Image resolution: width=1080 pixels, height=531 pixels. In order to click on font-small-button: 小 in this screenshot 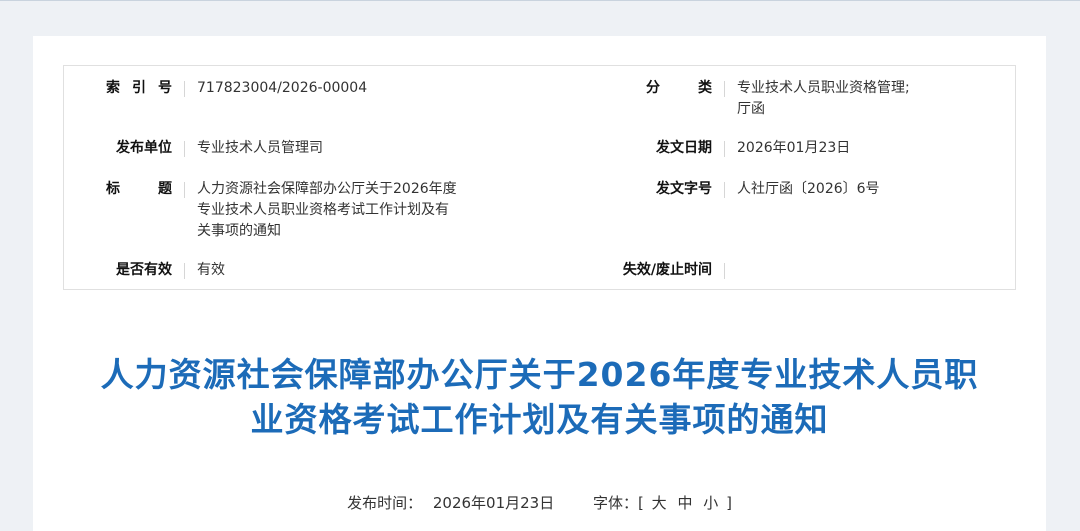, I will do `click(710, 502)`.